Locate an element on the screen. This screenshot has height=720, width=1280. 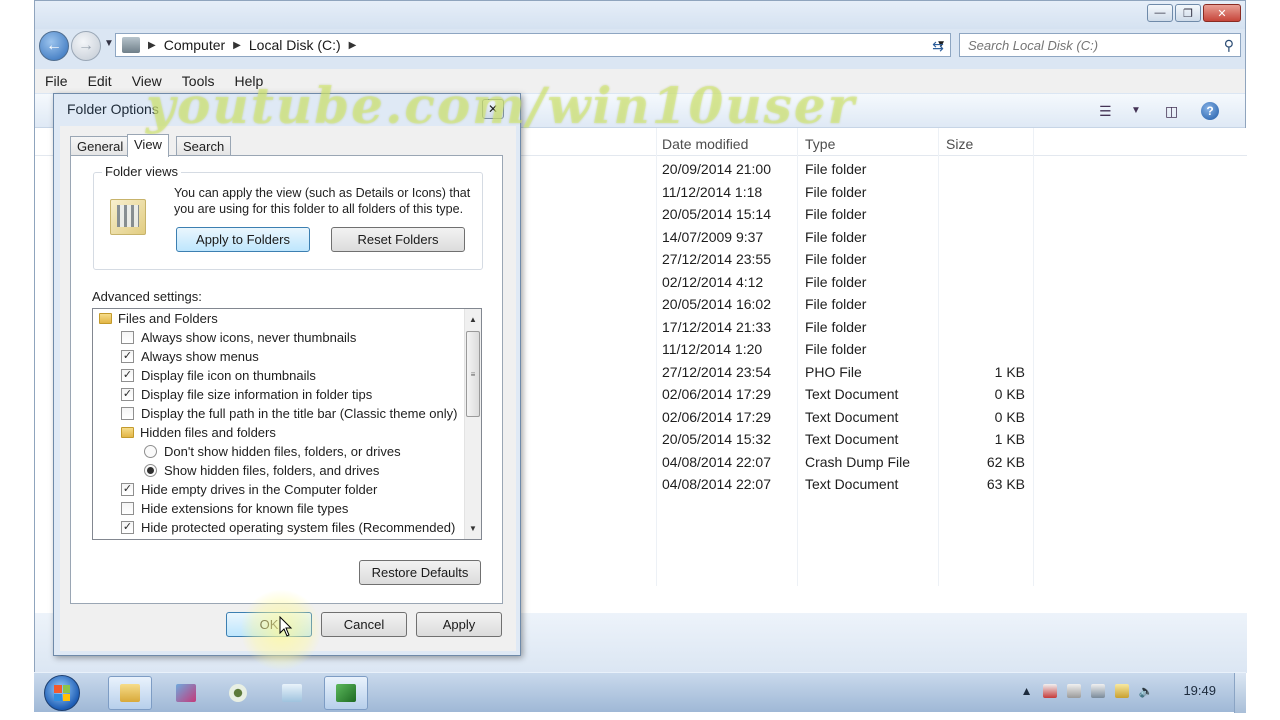
help-icon: ? is located at coordinates (1210, 111).